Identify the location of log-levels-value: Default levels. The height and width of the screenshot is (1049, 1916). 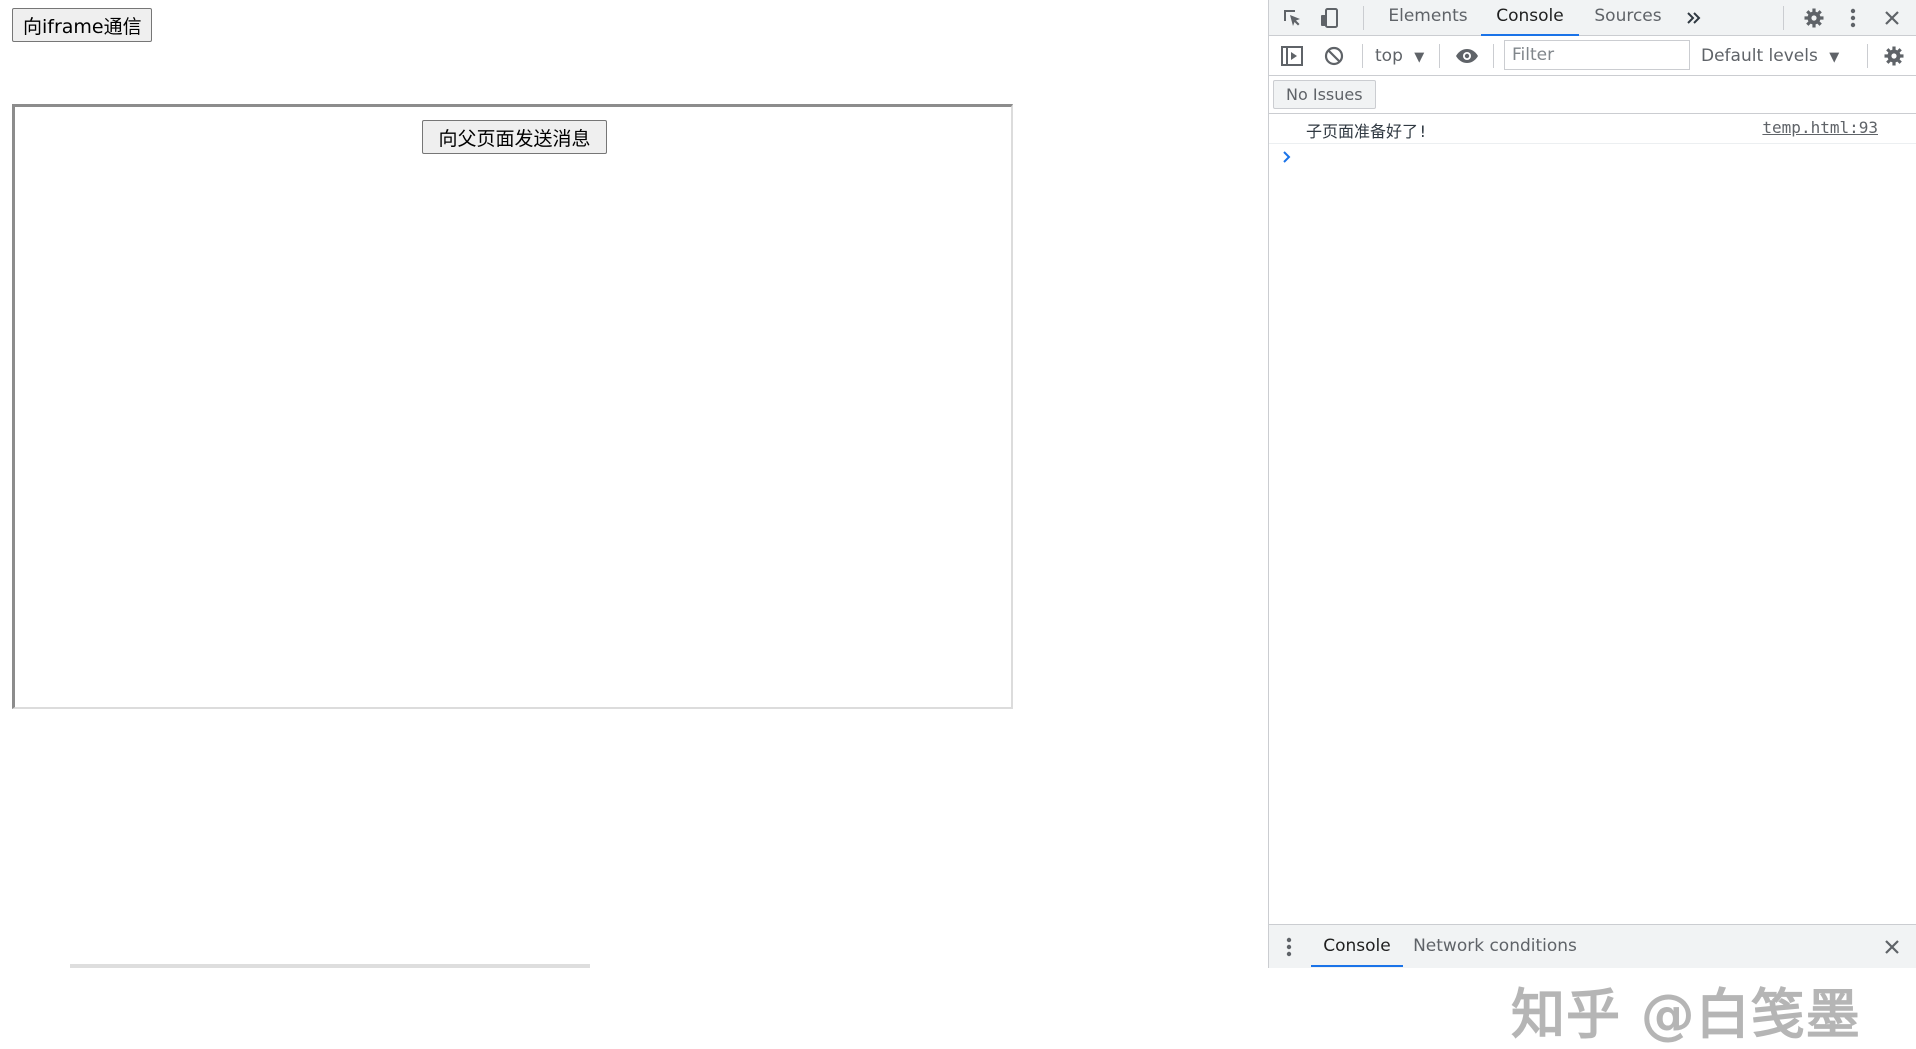
(1759, 56).